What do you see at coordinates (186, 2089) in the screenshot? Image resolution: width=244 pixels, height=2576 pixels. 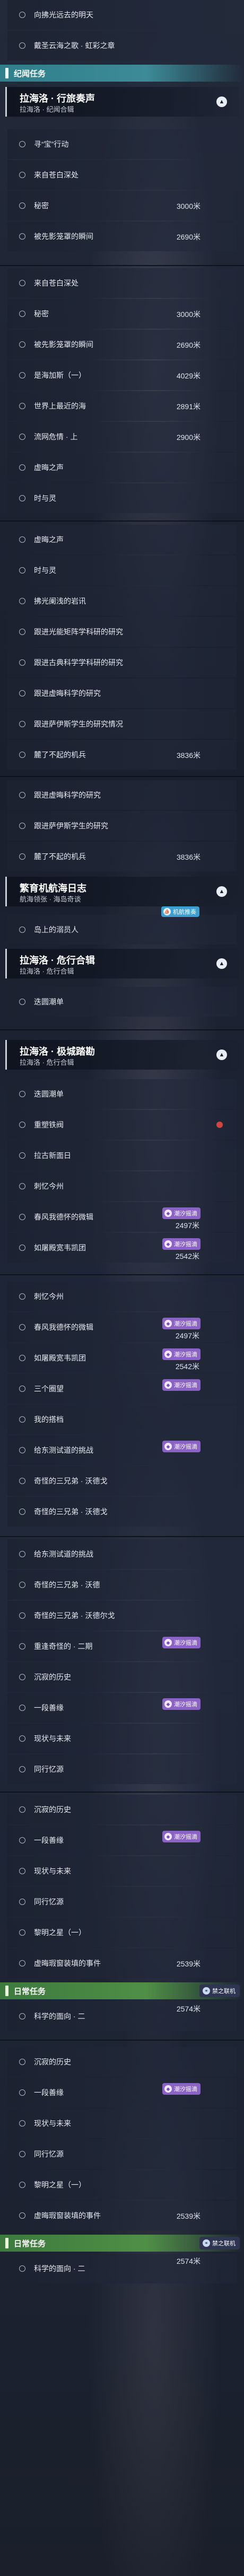 I see `tag-label: 潮汐摇滴` at bounding box center [186, 2089].